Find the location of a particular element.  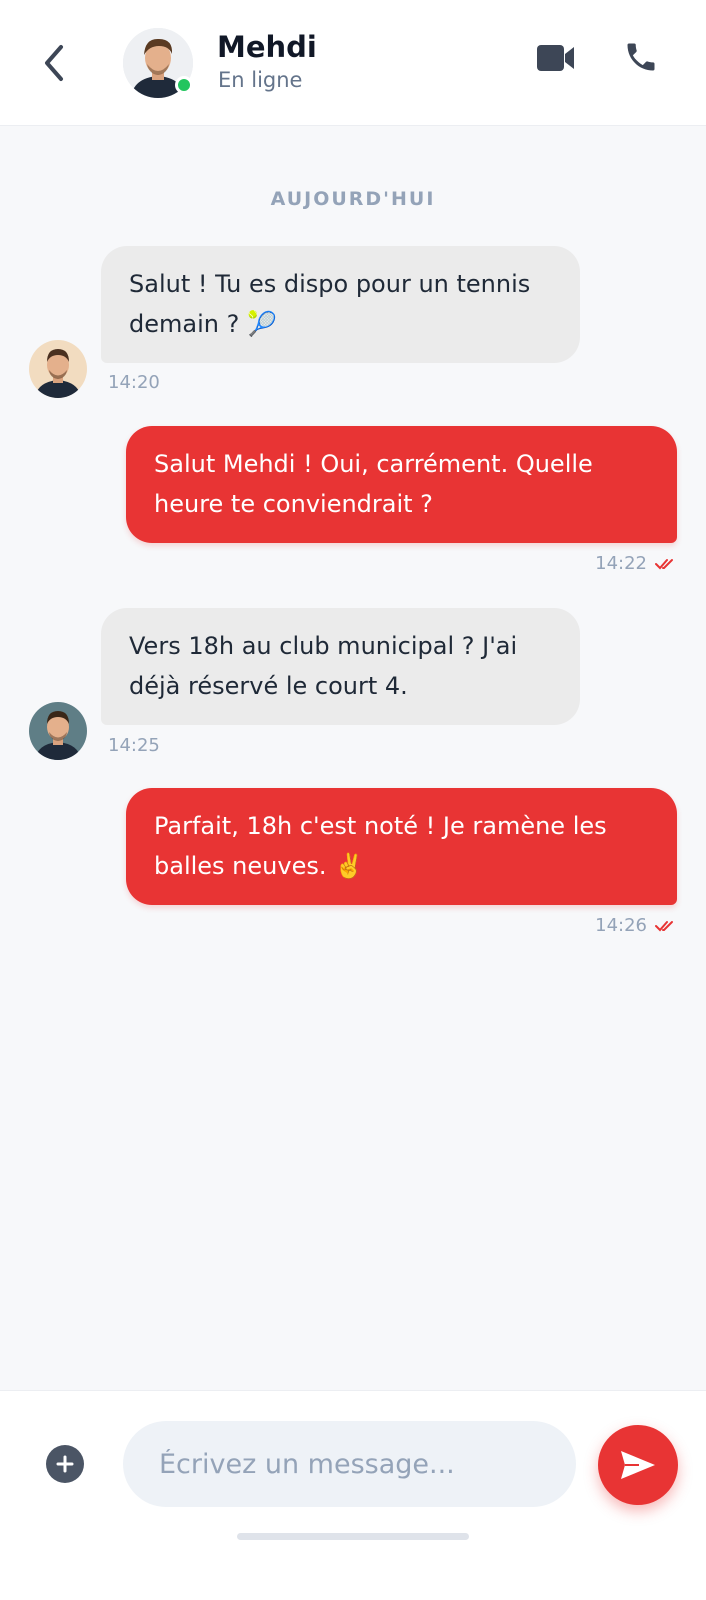

video-call-button is located at coordinates (556, 58).